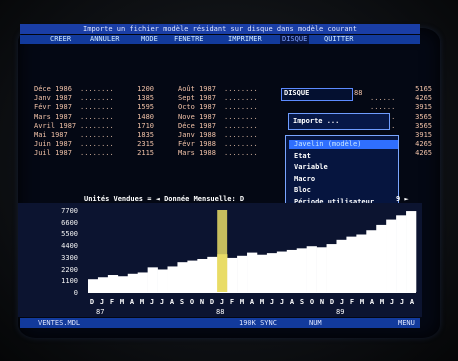 The width and height of the screenshot is (458, 361). What do you see at coordinates (406, 323) in the screenshot?
I see `status-mode: MENU` at bounding box center [406, 323].